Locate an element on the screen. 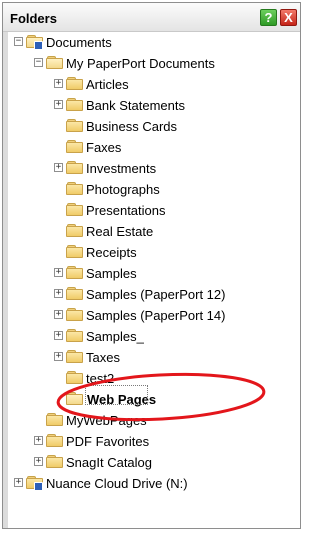 This screenshot has width=320, height=533. tree-item-label: Real Estate is located at coordinates (120, 231).